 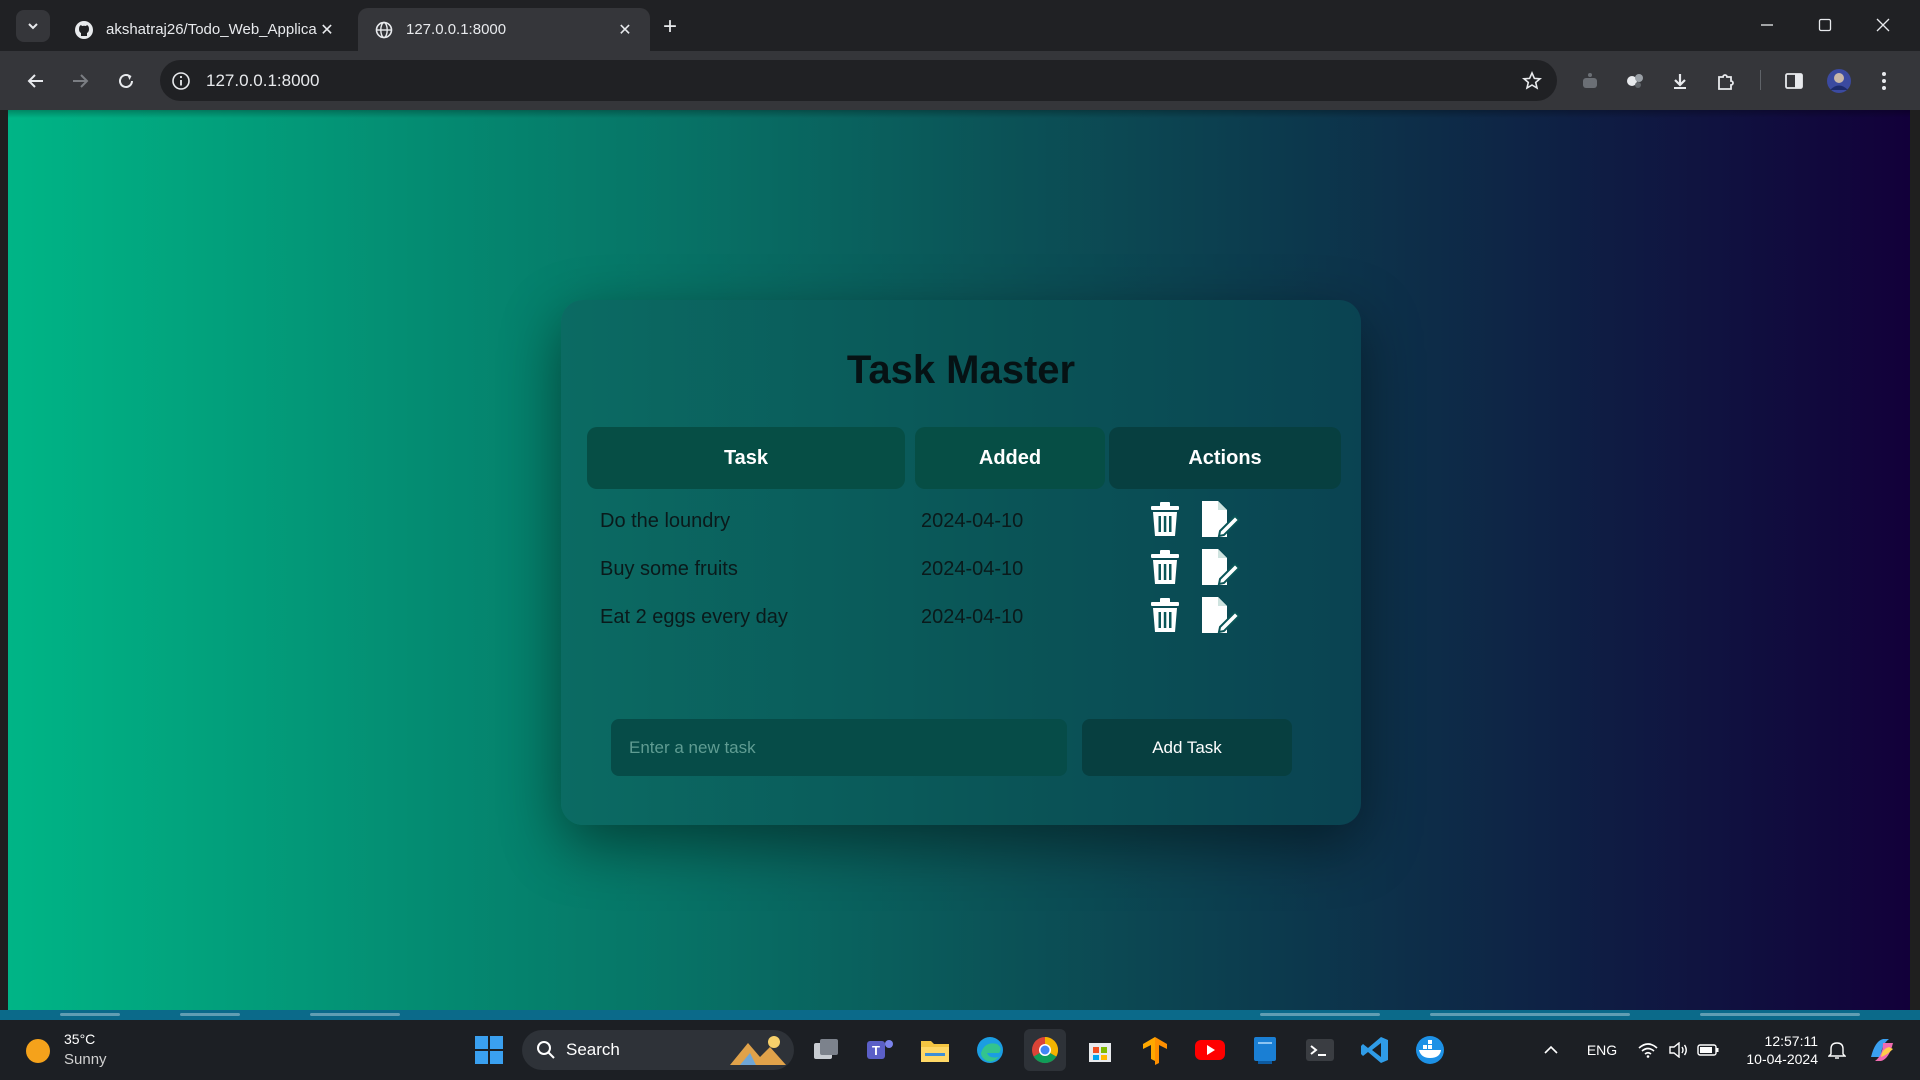 I want to click on docker-app, so click(x=1430, y=1050).